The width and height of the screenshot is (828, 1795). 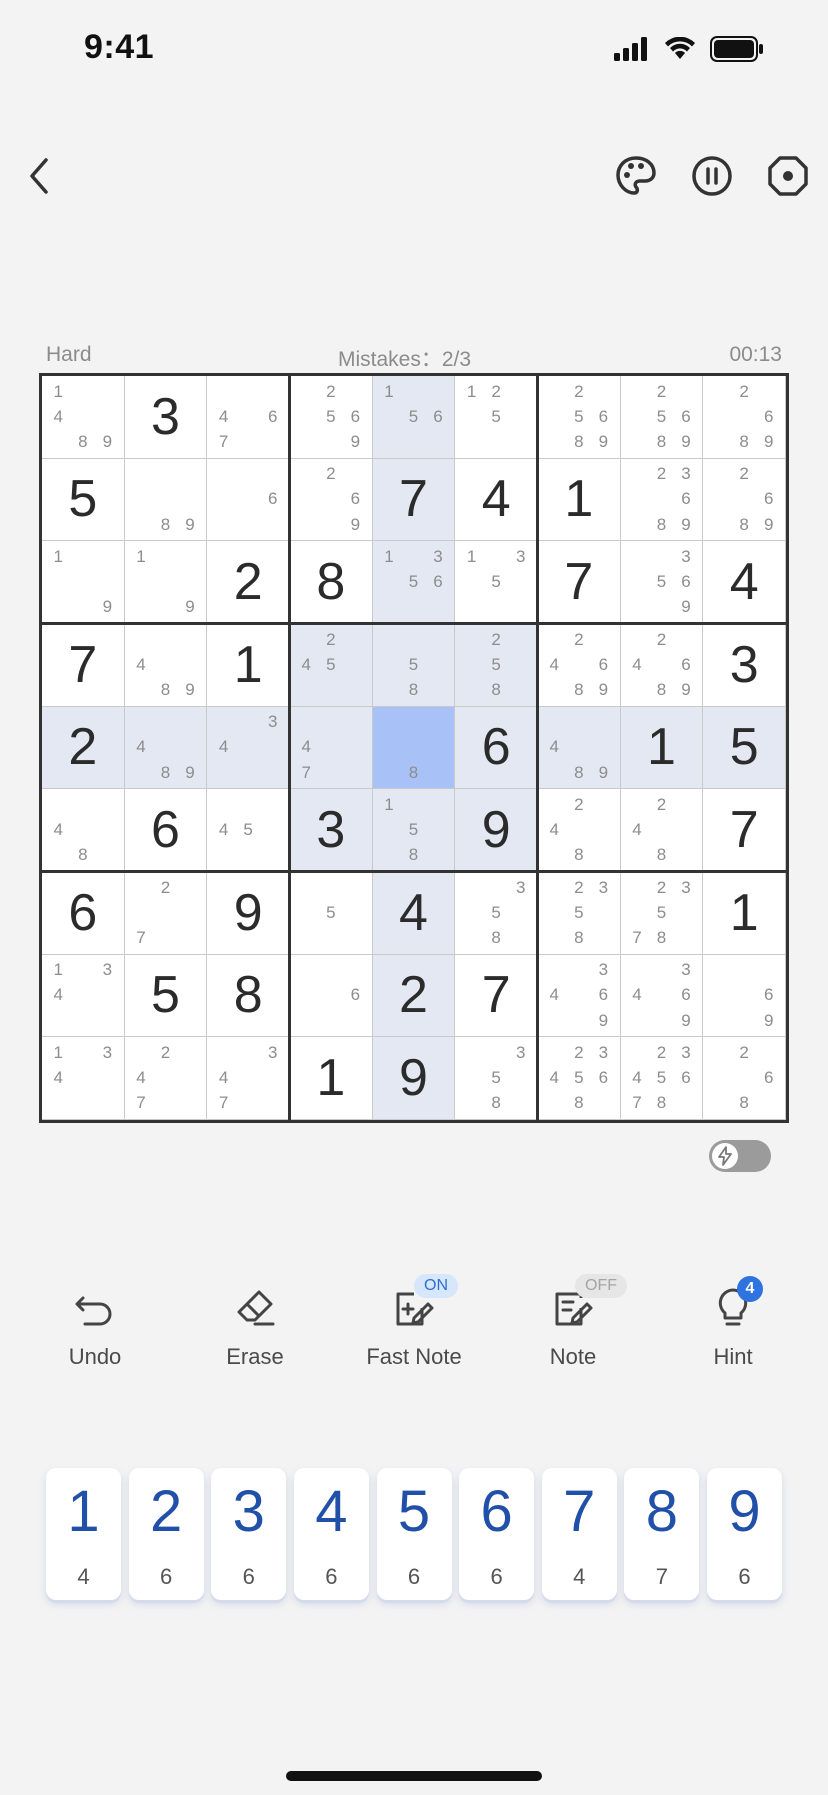 I want to click on board-cell: 15 8, so click(x=414, y=830).